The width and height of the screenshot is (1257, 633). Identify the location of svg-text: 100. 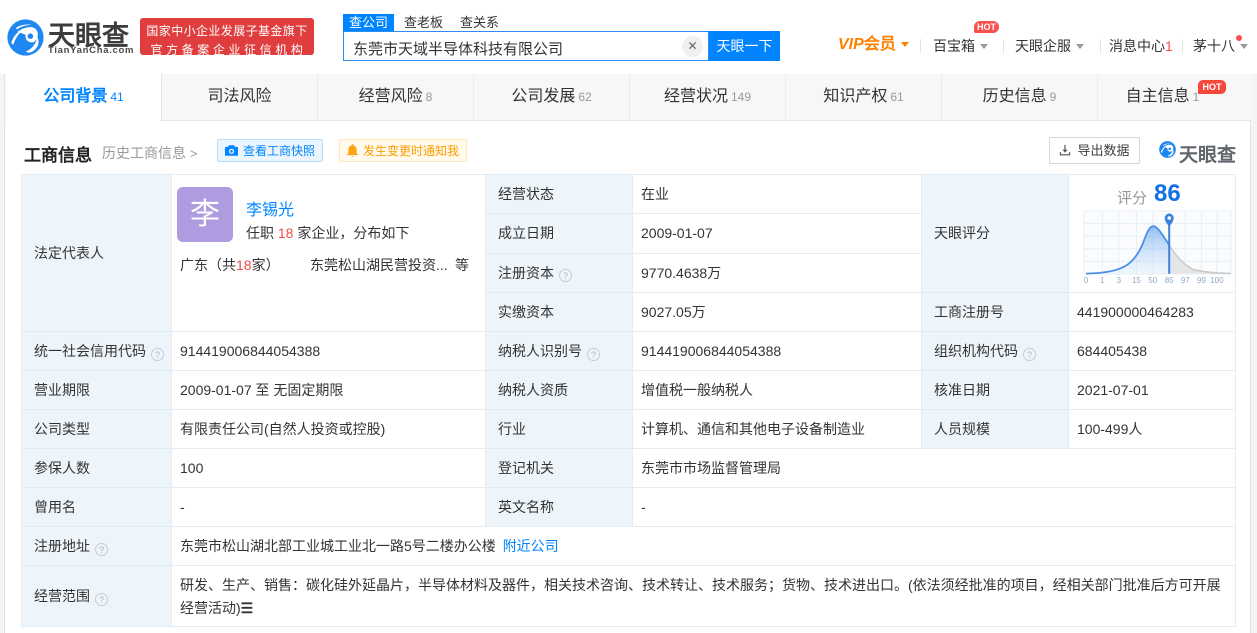
(1217, 280).